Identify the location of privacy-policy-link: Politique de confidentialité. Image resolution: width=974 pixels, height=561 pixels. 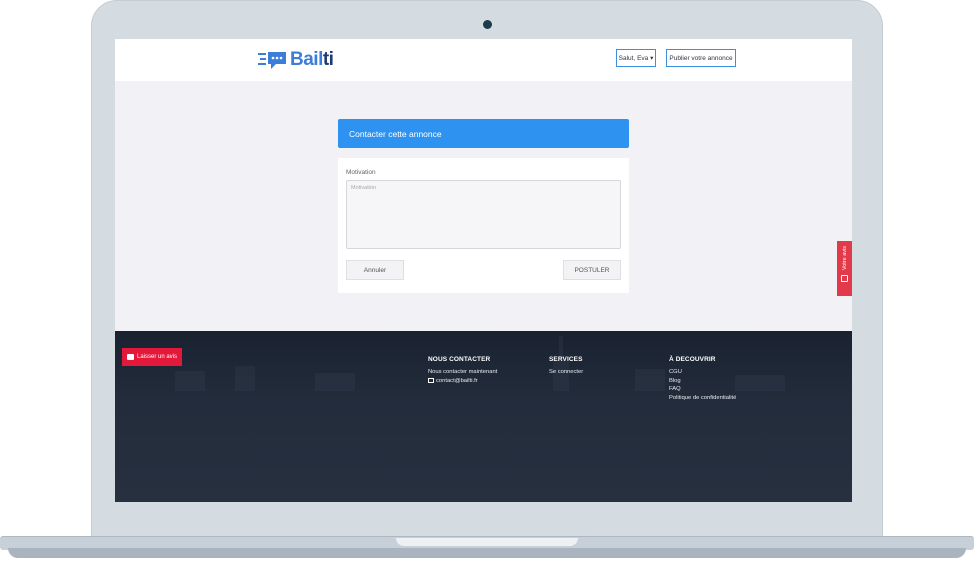
(702, 398).